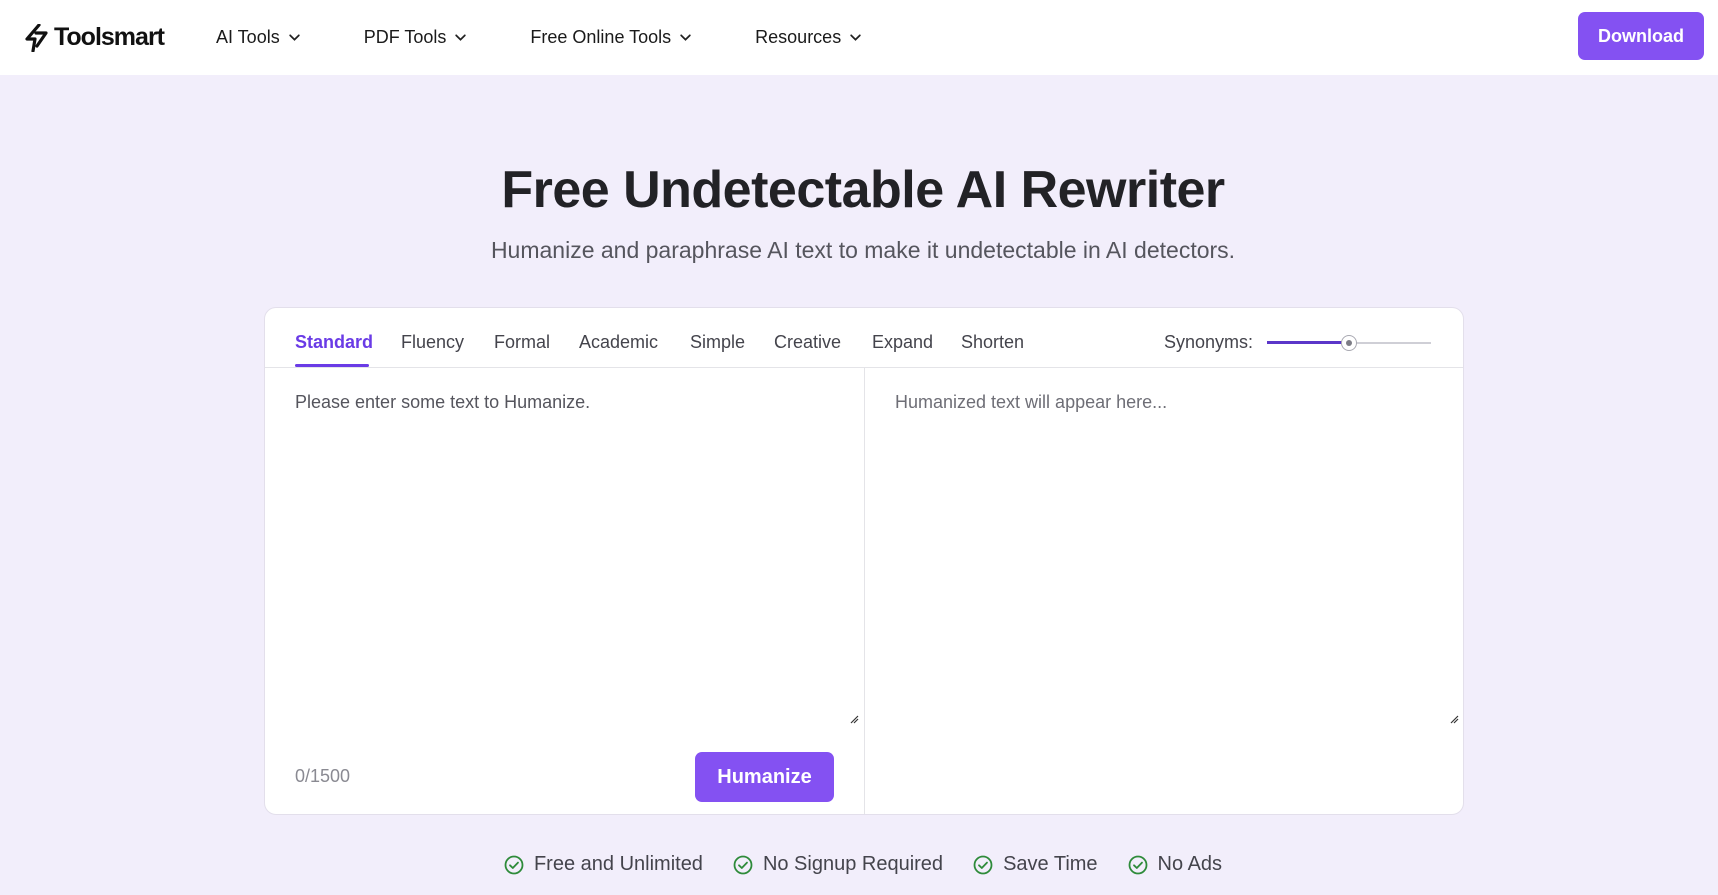 The height and width of the screenshot is (895, 1718). I want to click on logo: Toolsmart, so click(94, 37).